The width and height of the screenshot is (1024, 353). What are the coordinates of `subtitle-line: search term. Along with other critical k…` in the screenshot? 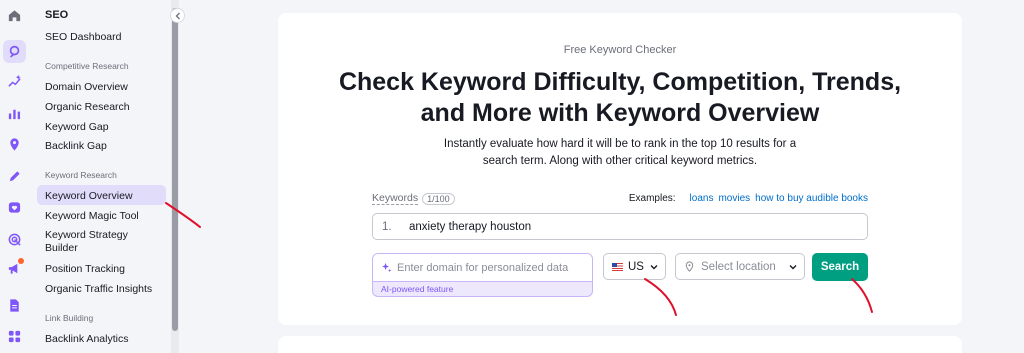 It's located at (620, 161).